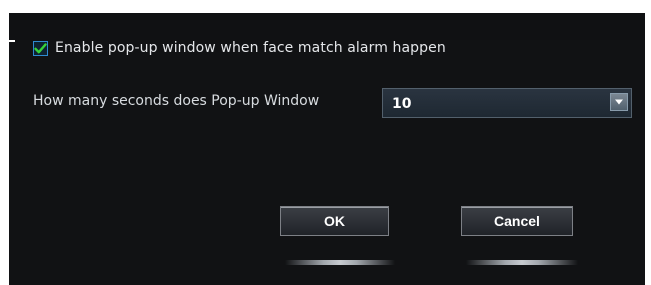  I want to click on popup-seconds-select: 10, so click(507, 103).